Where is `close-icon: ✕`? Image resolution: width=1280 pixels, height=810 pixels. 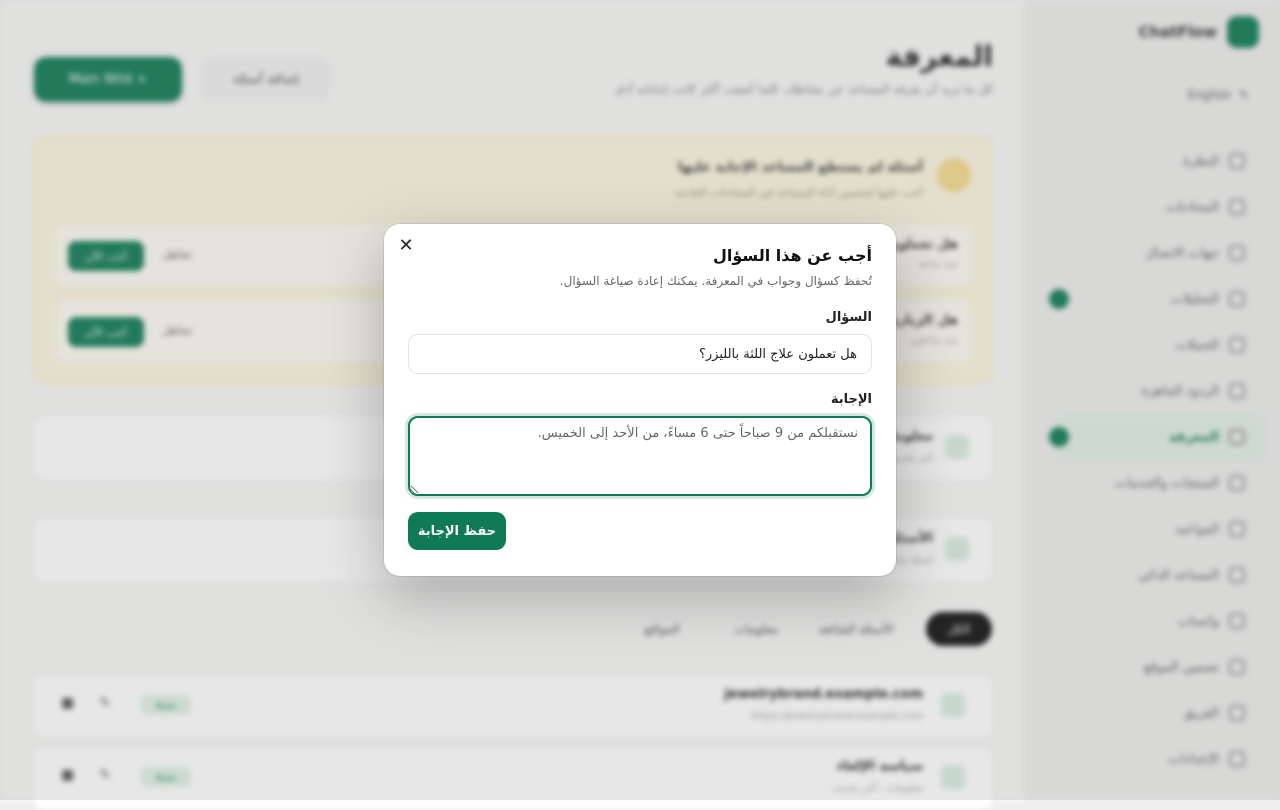
close-icon: ✕ is located at coordinates (406, 246).